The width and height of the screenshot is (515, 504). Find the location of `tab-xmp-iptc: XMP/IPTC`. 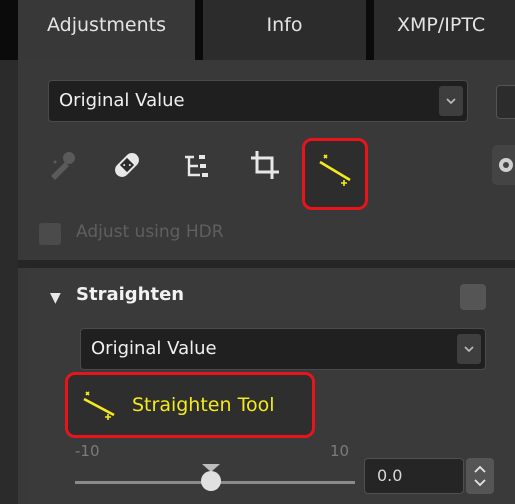

tab-xmp-iptc: XMP/IPTC is located at coordinates (444, 30).